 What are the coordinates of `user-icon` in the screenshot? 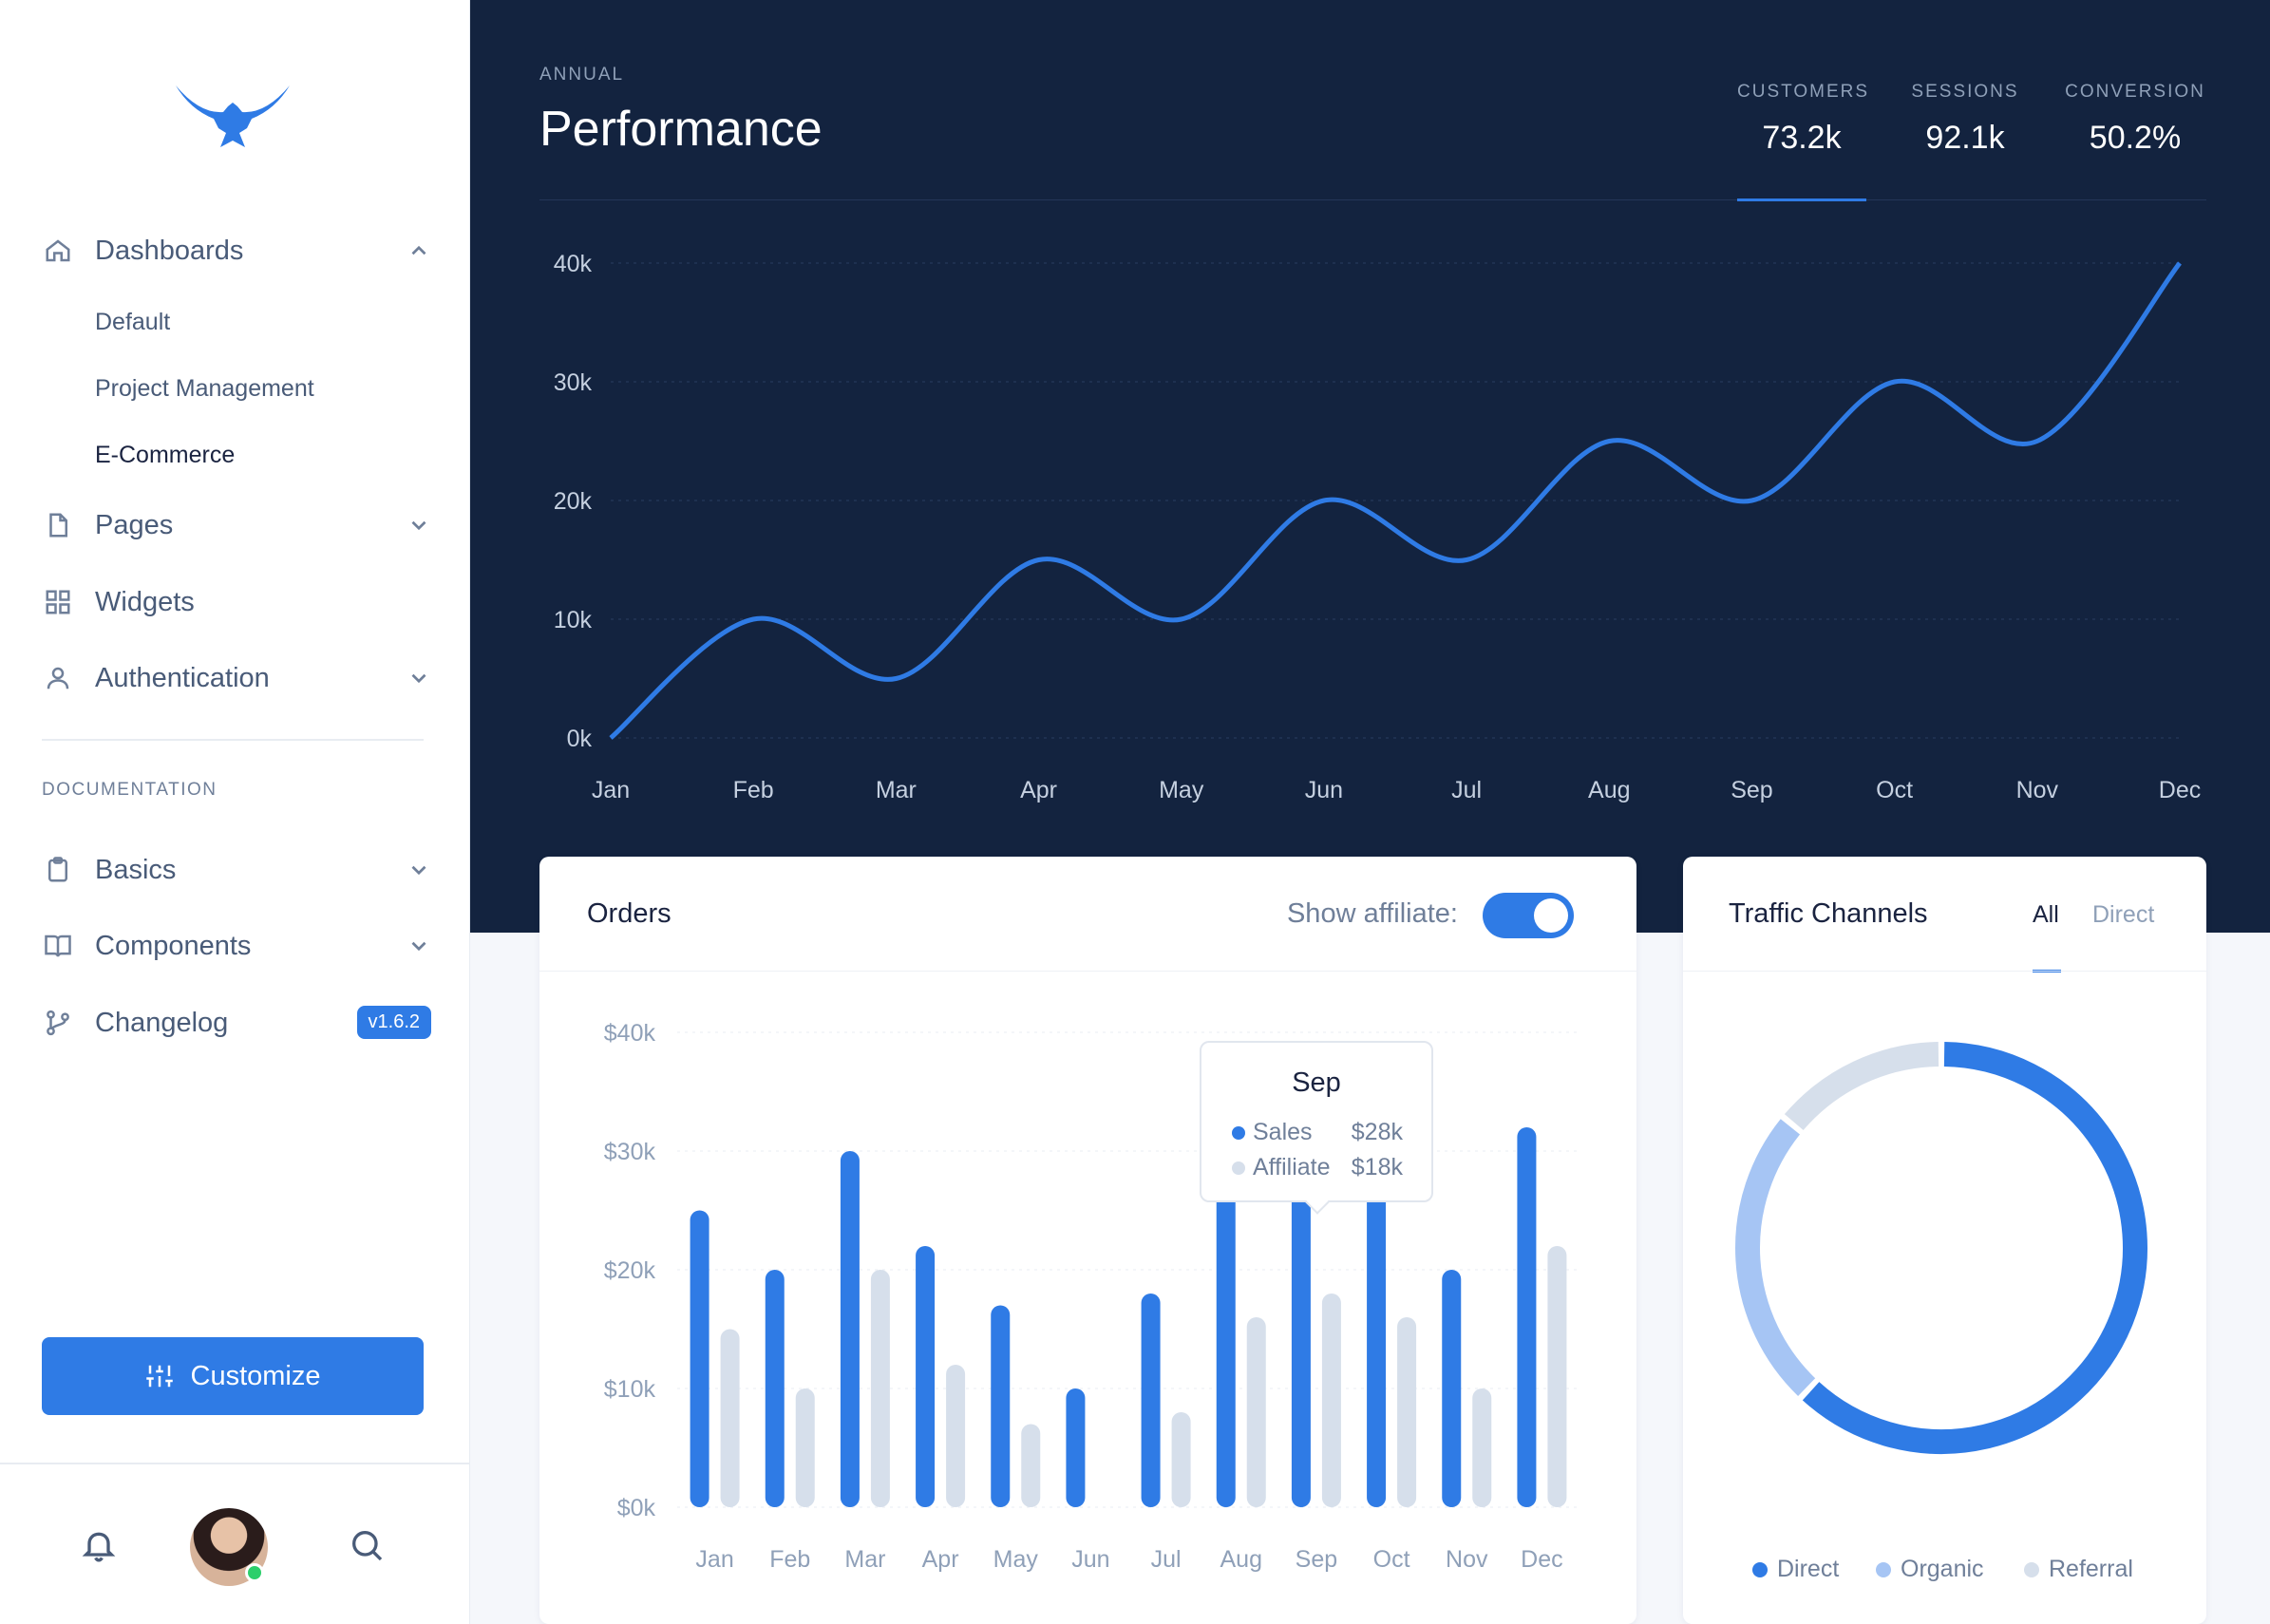 It's located at (58, 678).